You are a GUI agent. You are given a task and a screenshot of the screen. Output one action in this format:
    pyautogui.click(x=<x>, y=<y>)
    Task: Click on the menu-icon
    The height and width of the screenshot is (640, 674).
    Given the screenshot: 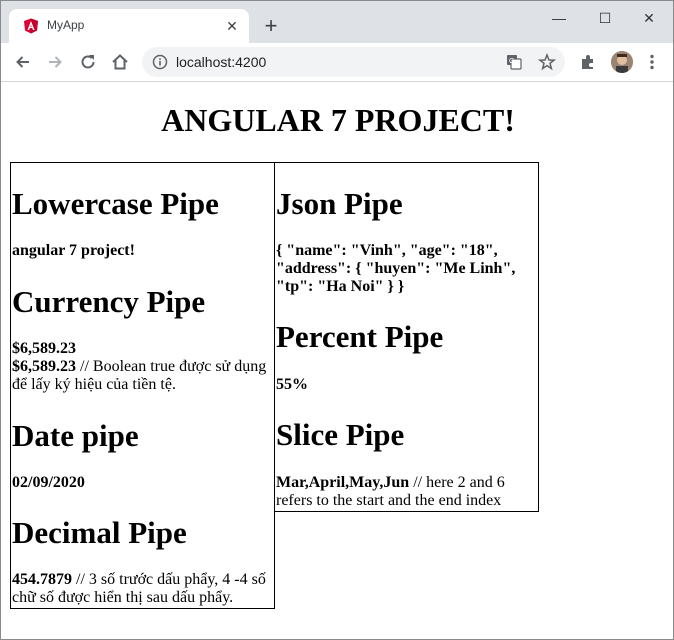 What is the action you would take?
    pyautogui.click(x=652, y=62)
    